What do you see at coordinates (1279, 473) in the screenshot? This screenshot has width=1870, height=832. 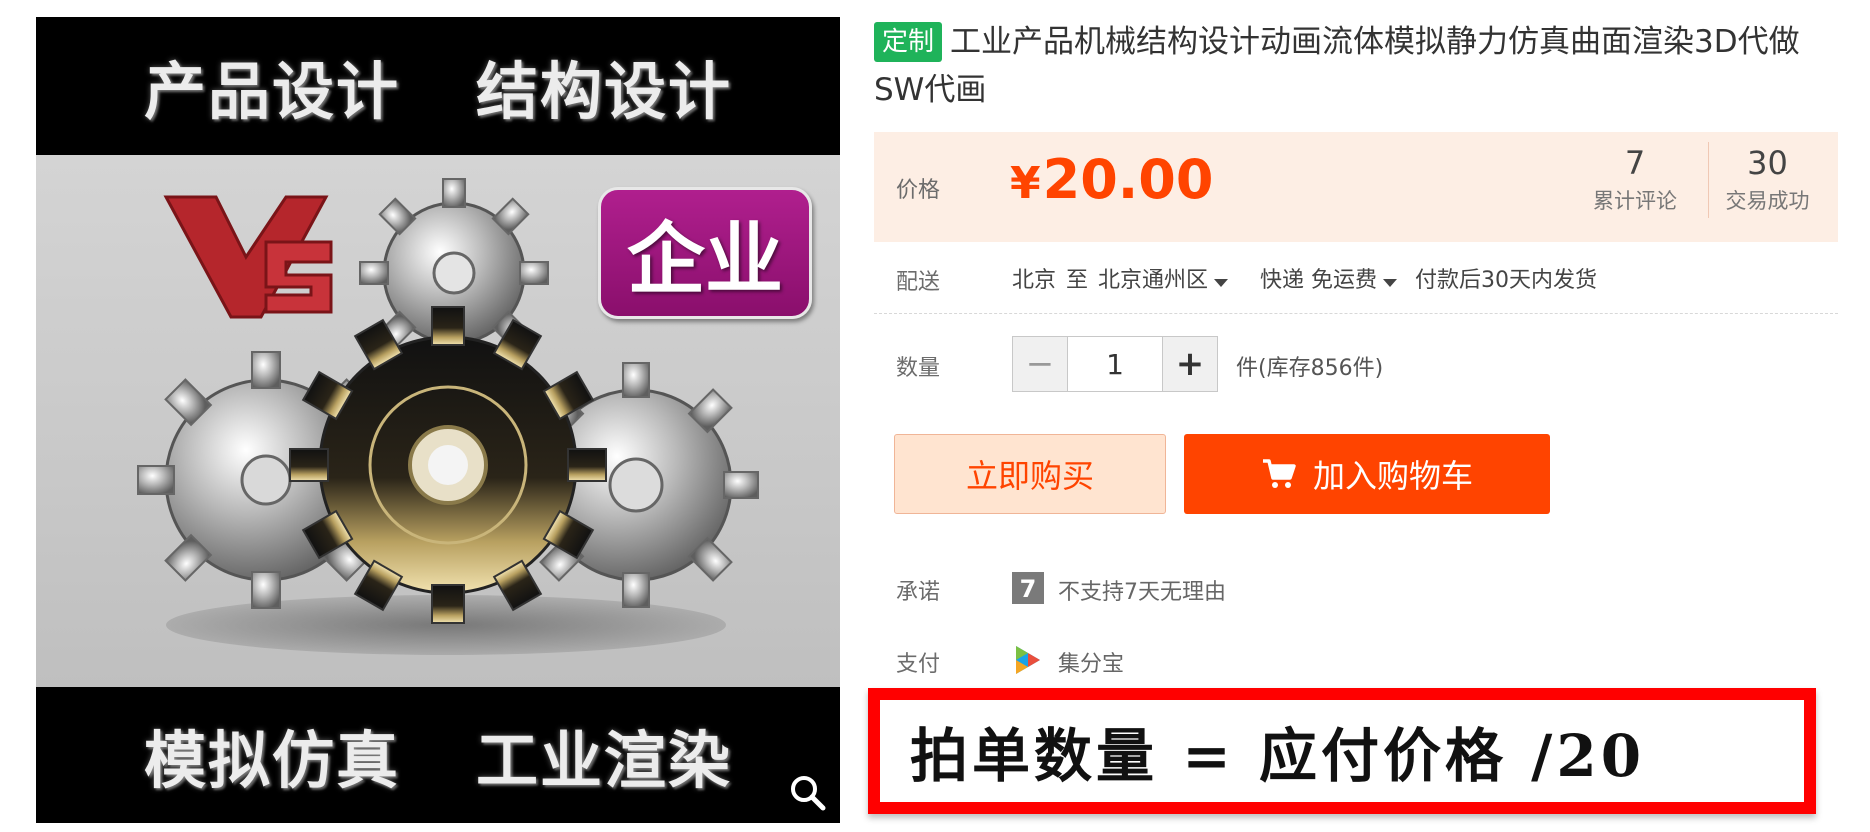 I see `cart-icon` at bounding box center [1279, 473].